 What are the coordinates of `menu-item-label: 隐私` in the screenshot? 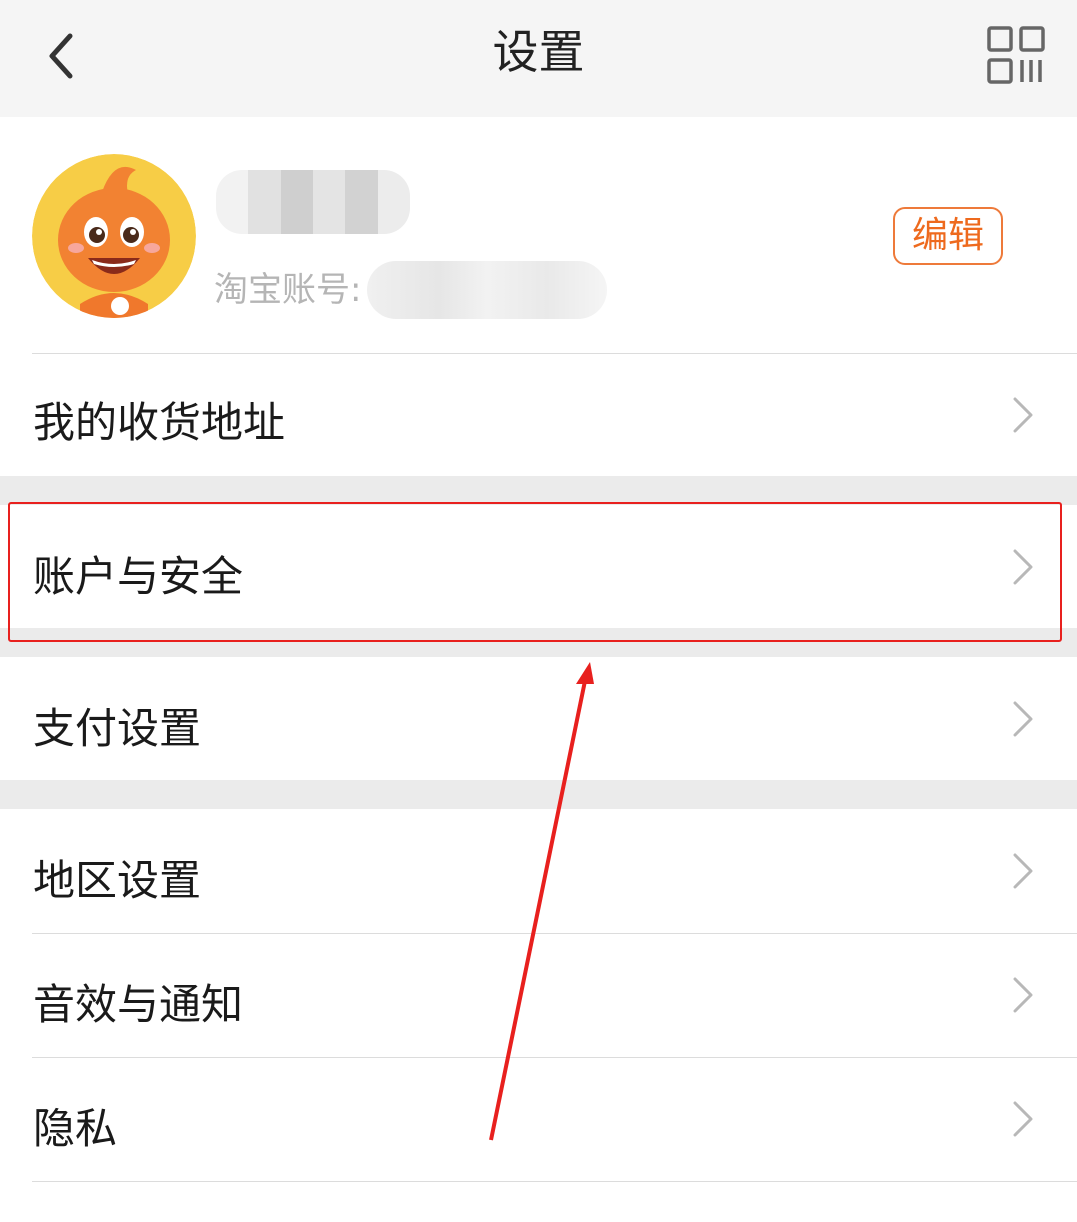 It's located at (75, 1128).